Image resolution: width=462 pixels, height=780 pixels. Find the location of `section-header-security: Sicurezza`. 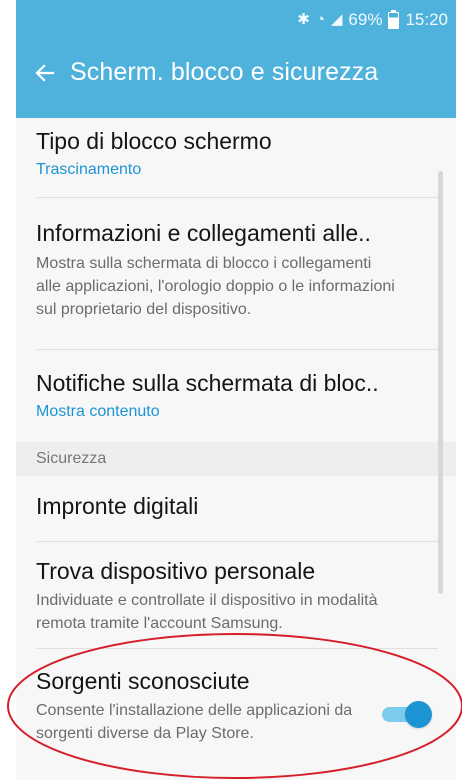

section-header-security: Sicurezza is located at coordinates (236, 459).